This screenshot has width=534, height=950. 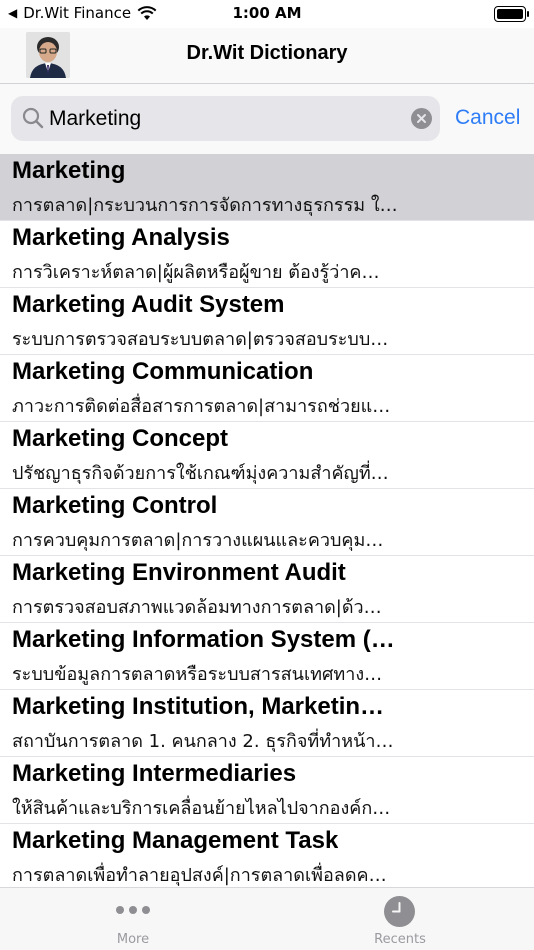 I want to click on tab-more: More, so click(x=133, y=919).